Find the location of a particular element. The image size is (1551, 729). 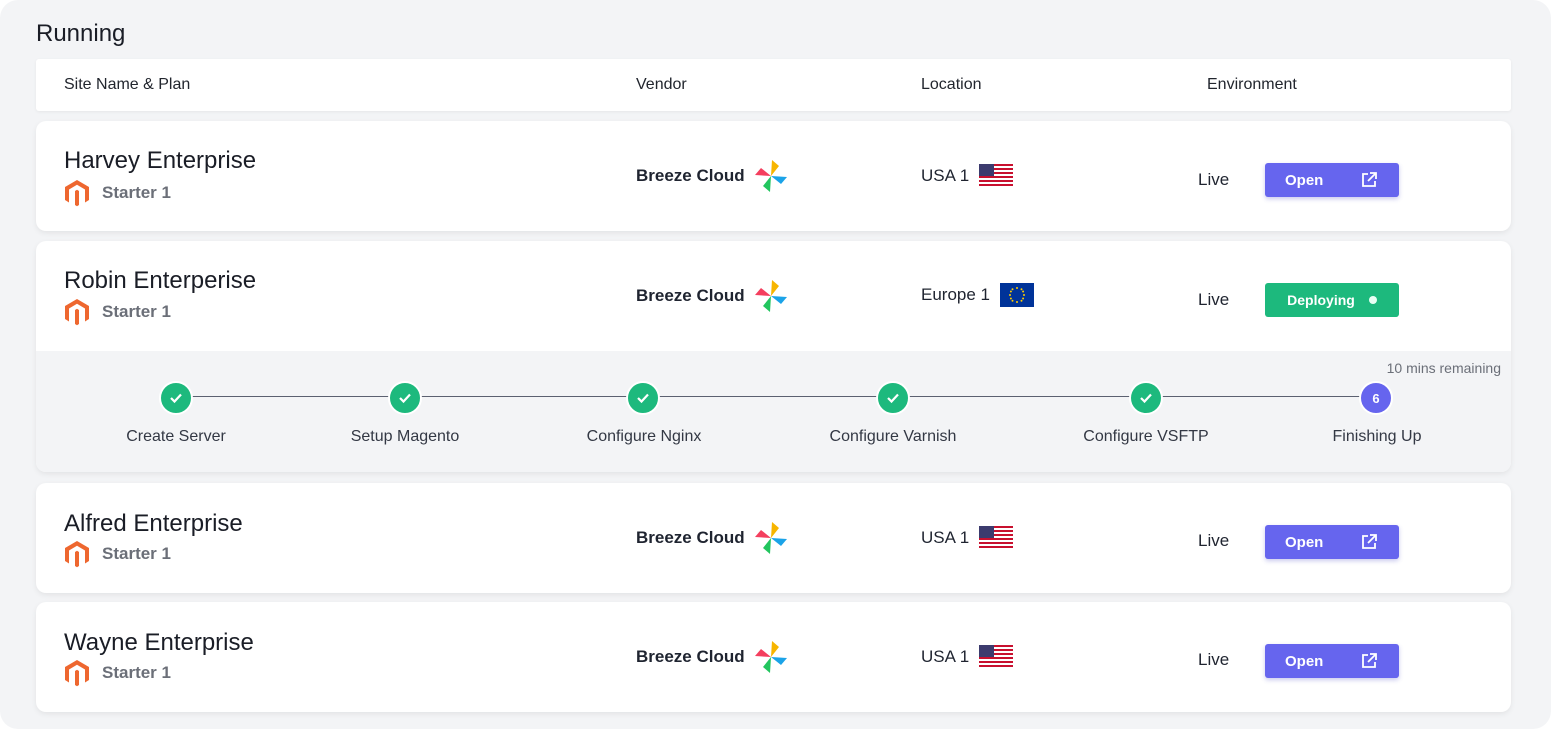

step-setup-magento-check-icon is located at coordinates (405, 398).